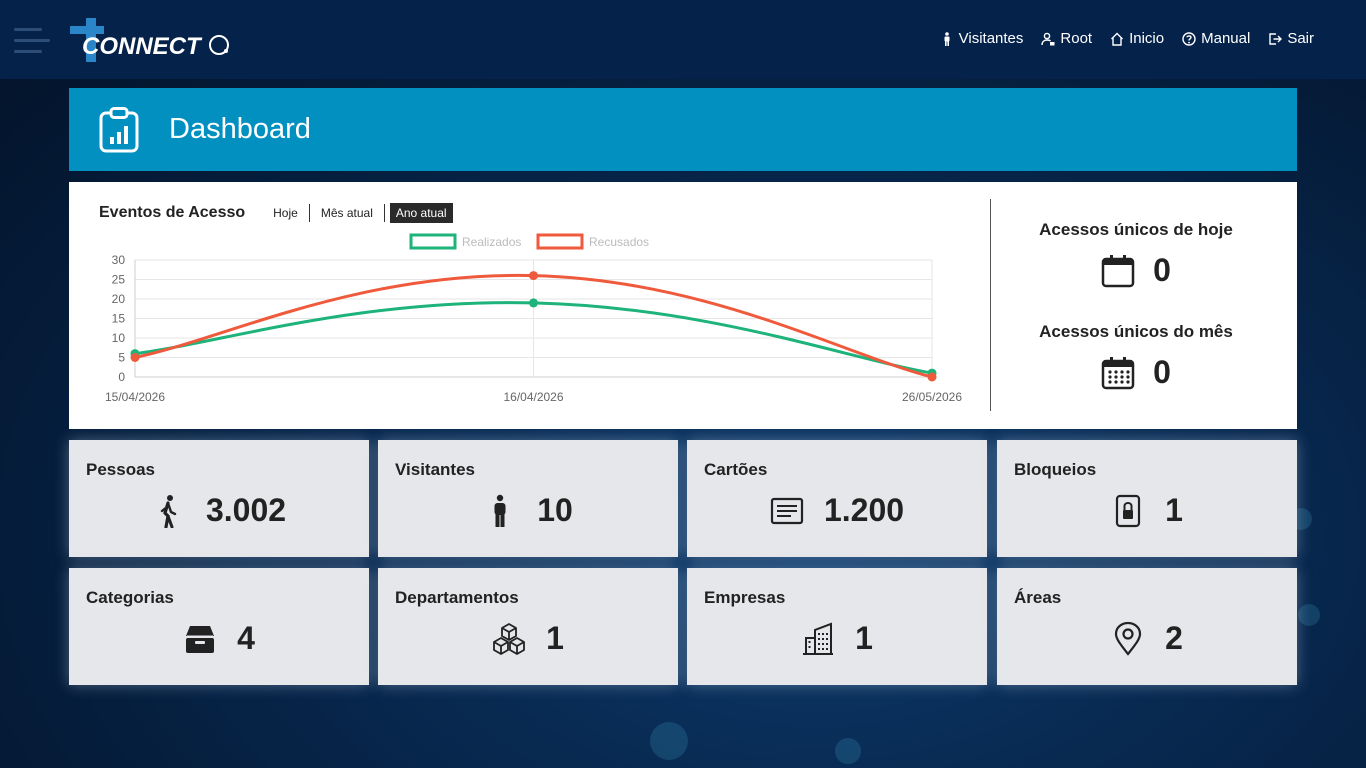 The width and height of the screenshot is (1366, 768). I want to click on lock-icon, so click(1128, 510).